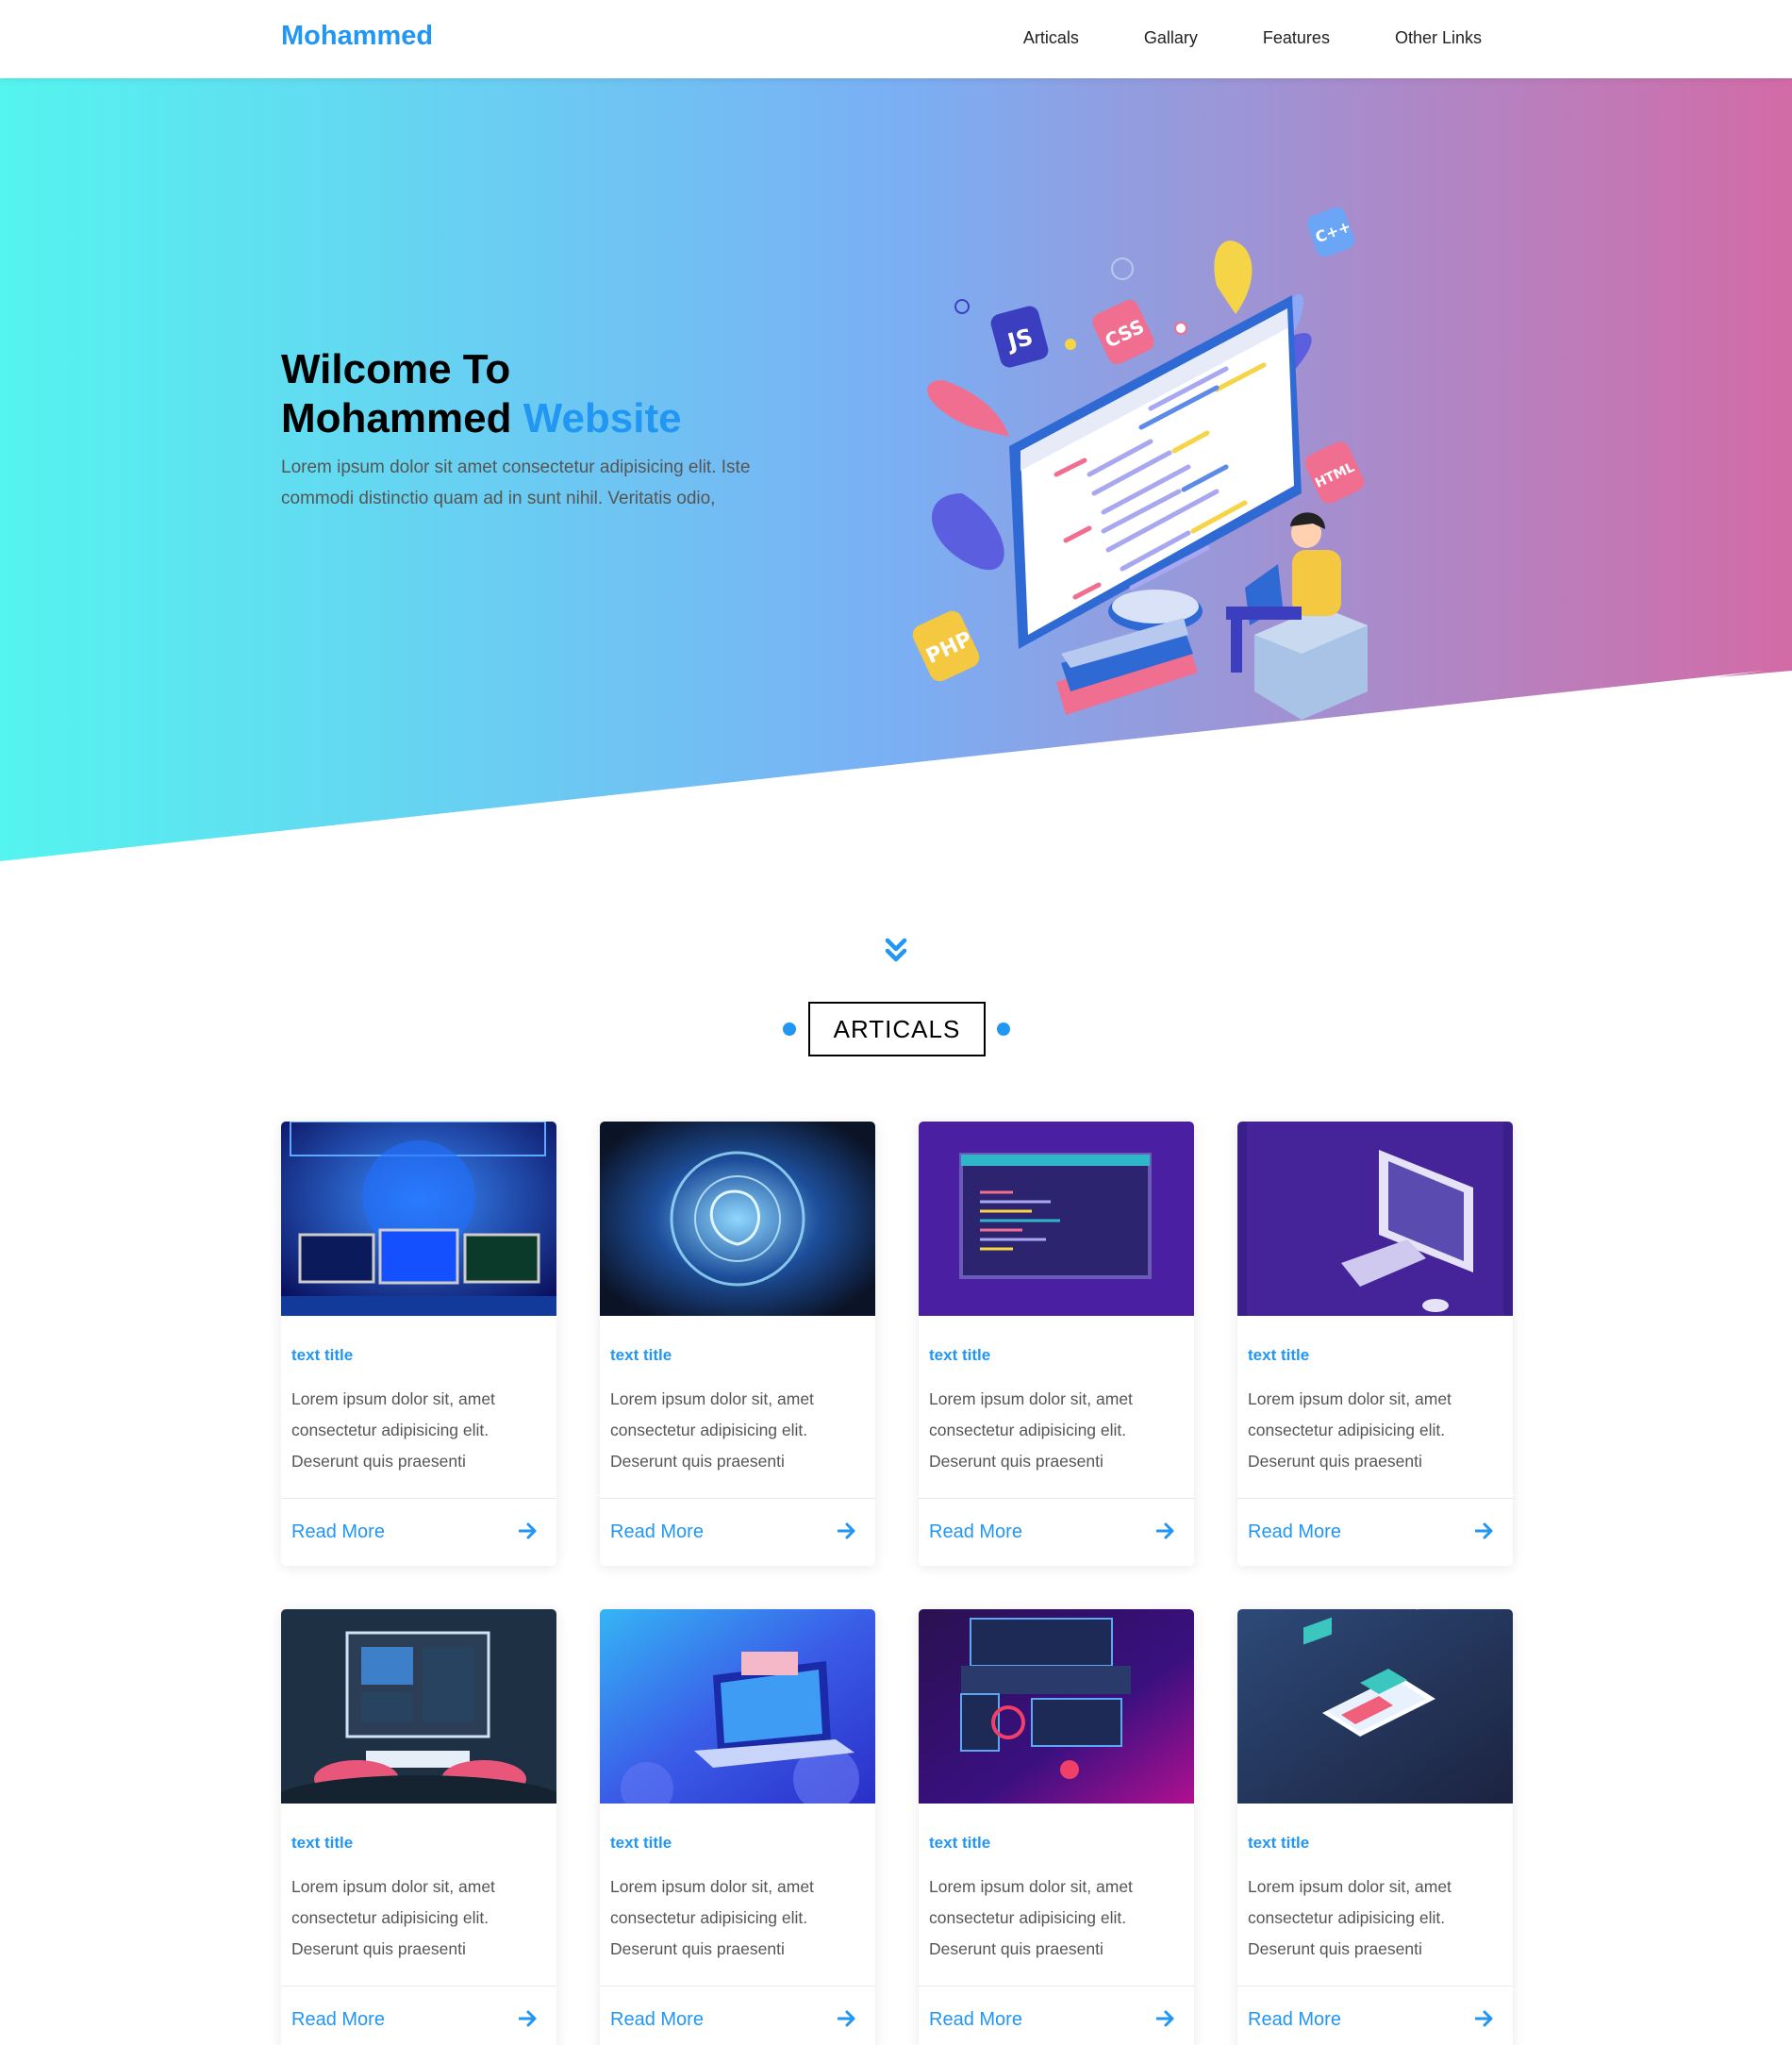 This screenshot has height=2045, width=1792. What do you see at coordinates (1056, 1219) in the screenshot?
I see `article-image-code-window` at bounding box center [1056, 1219].